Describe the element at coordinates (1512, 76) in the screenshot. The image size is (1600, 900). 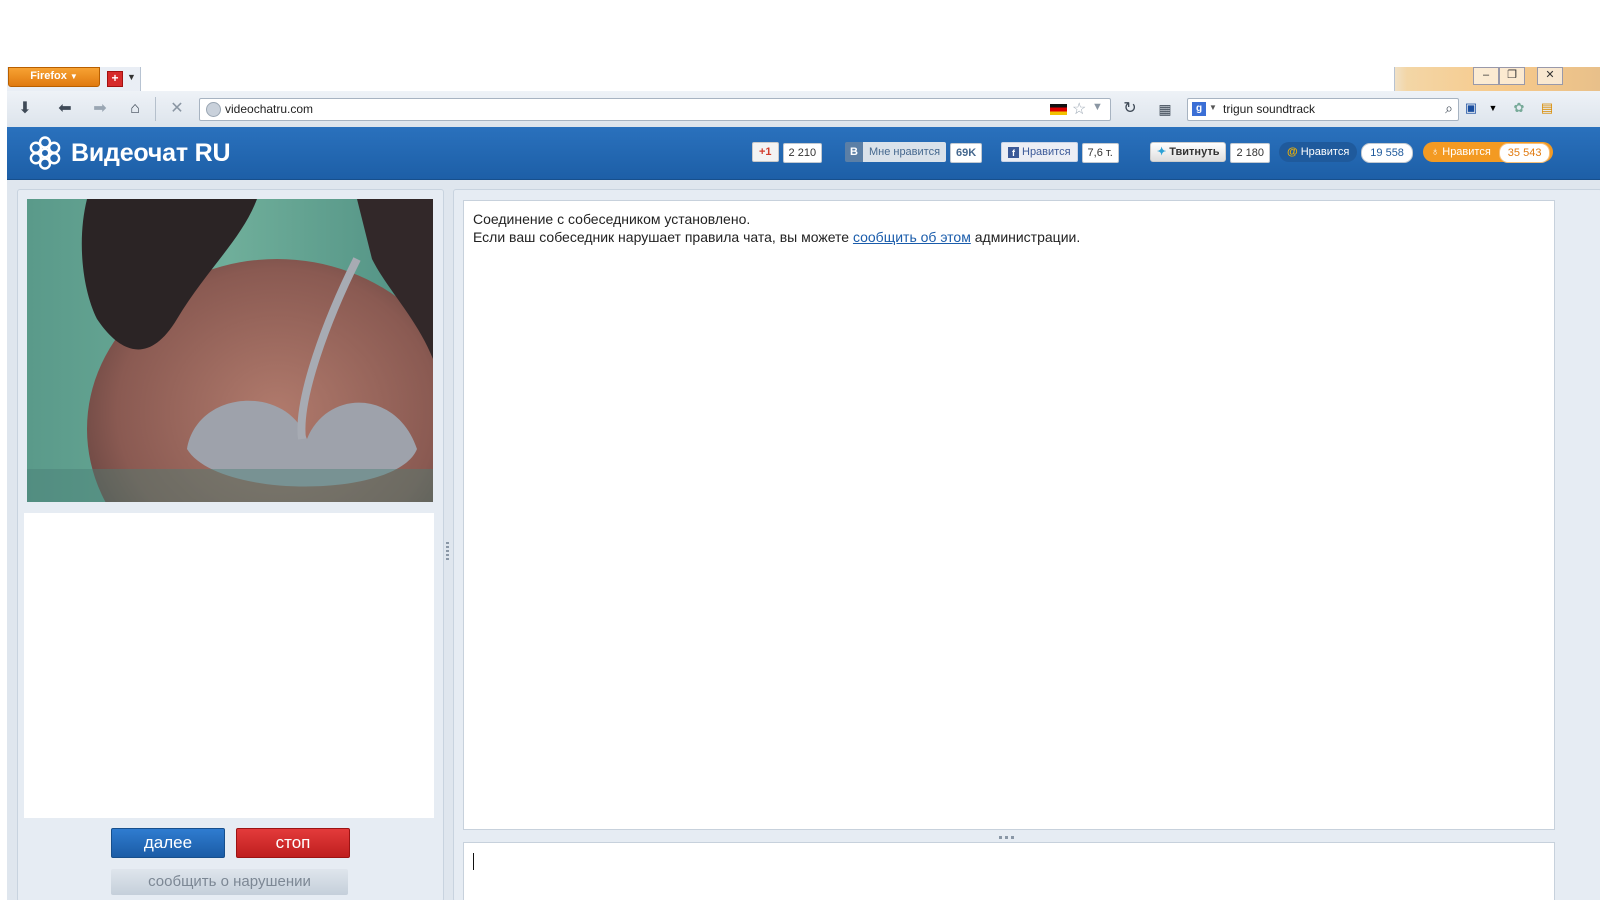
I see `restore-icon: ❐` at that location.